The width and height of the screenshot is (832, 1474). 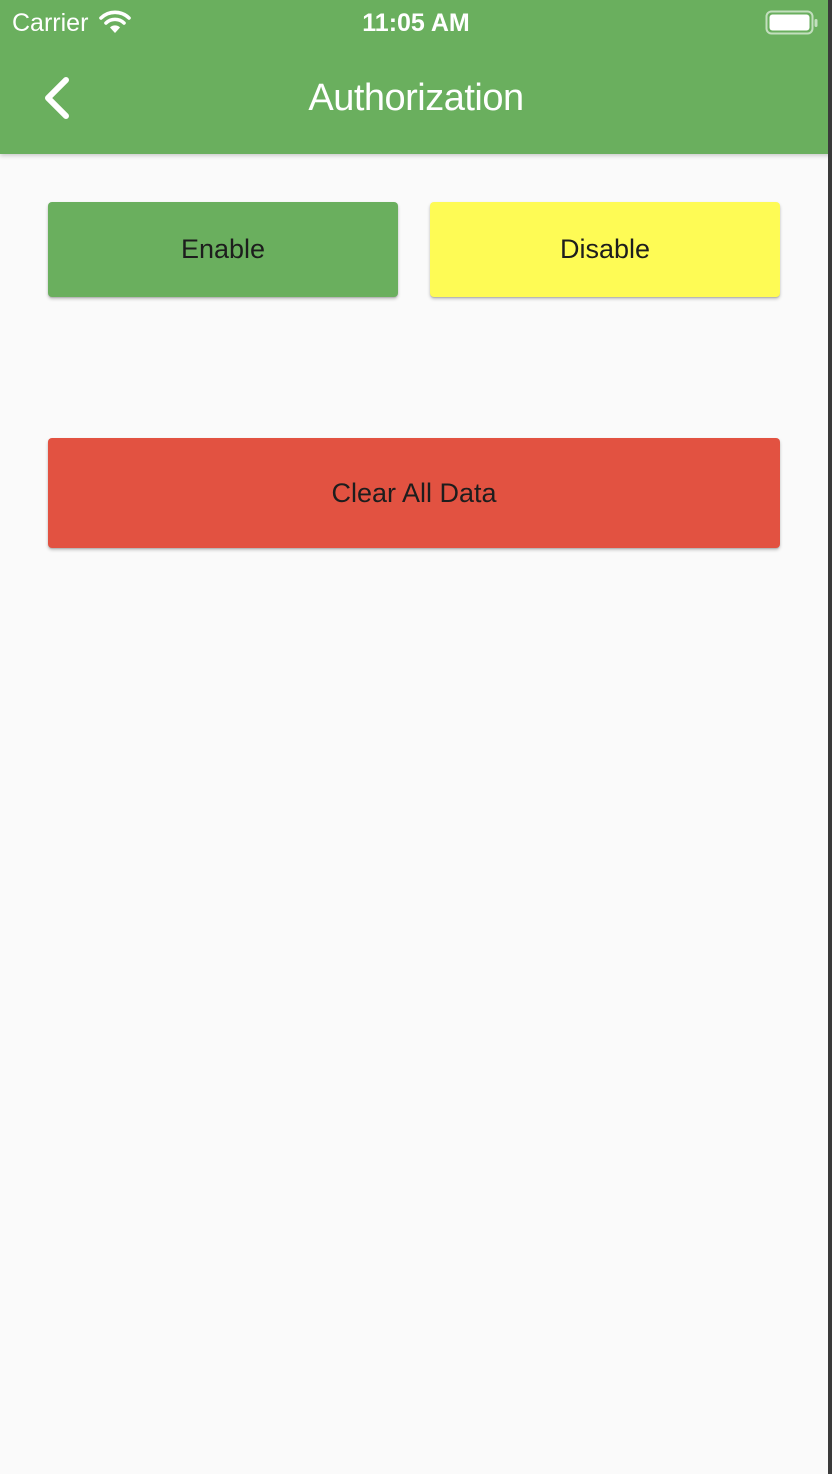 I want to click on enable-button-label: Enable, so click(x=223, y=249).